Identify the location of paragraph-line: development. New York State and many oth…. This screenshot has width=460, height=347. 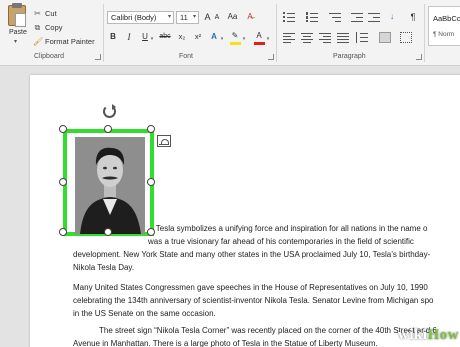
(252, 254).